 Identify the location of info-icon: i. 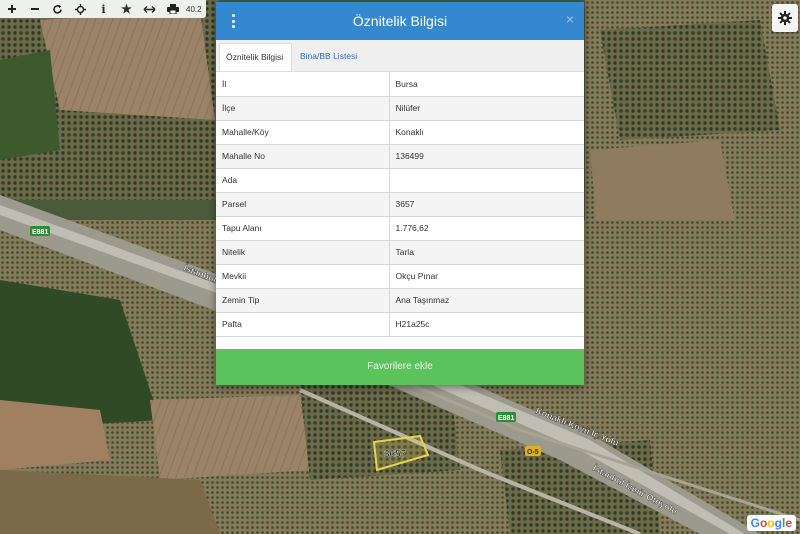
(103, 9).